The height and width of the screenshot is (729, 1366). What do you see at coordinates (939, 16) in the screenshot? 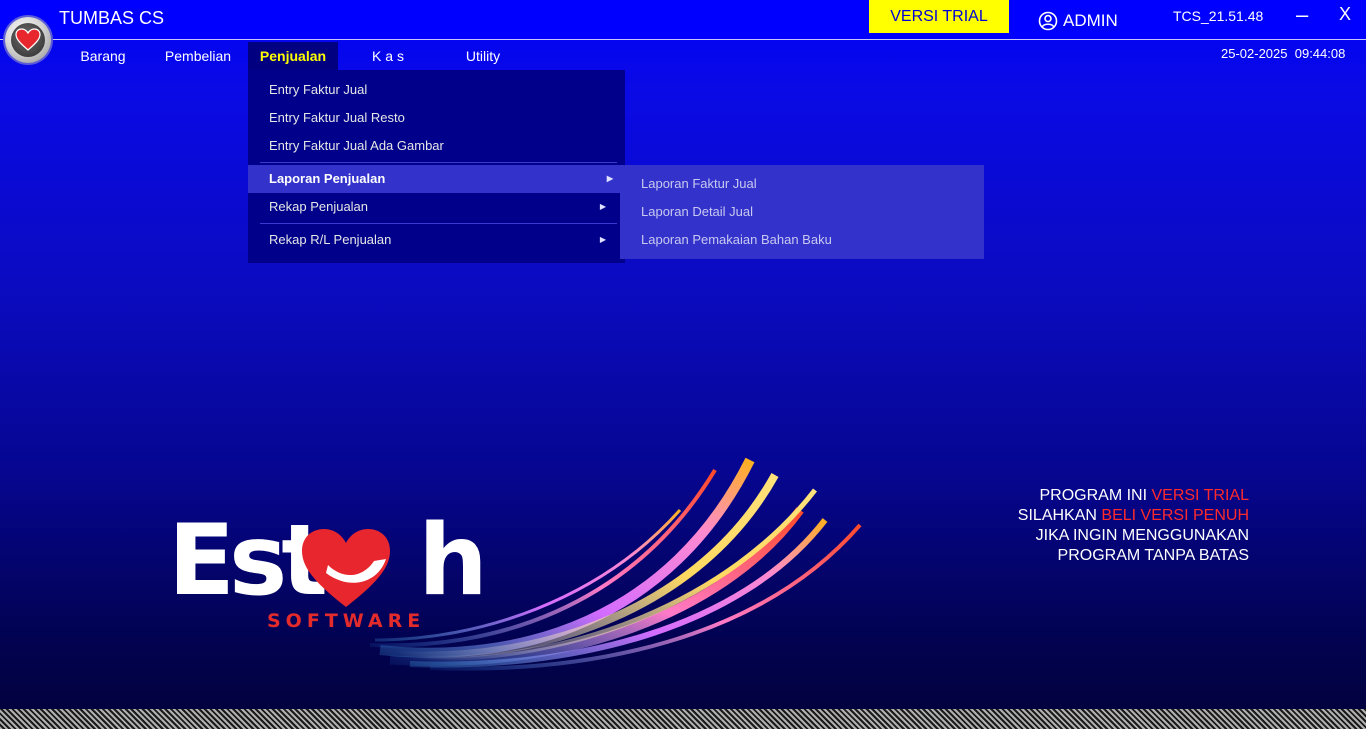
I see `trial-badge: VERSI TRIAL` at bounding box center [939, 16].